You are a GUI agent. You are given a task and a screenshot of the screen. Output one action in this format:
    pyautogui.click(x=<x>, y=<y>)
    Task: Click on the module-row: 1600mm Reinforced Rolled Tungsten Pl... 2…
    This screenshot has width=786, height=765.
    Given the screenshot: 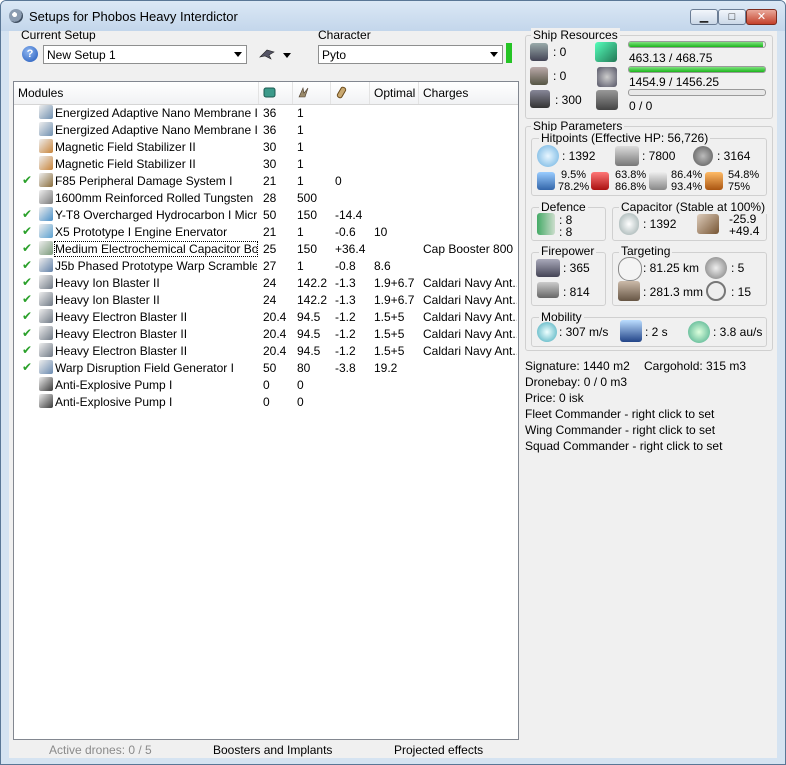 What is the action you would take?
    pyautogui.click(x=266, y=197)
    